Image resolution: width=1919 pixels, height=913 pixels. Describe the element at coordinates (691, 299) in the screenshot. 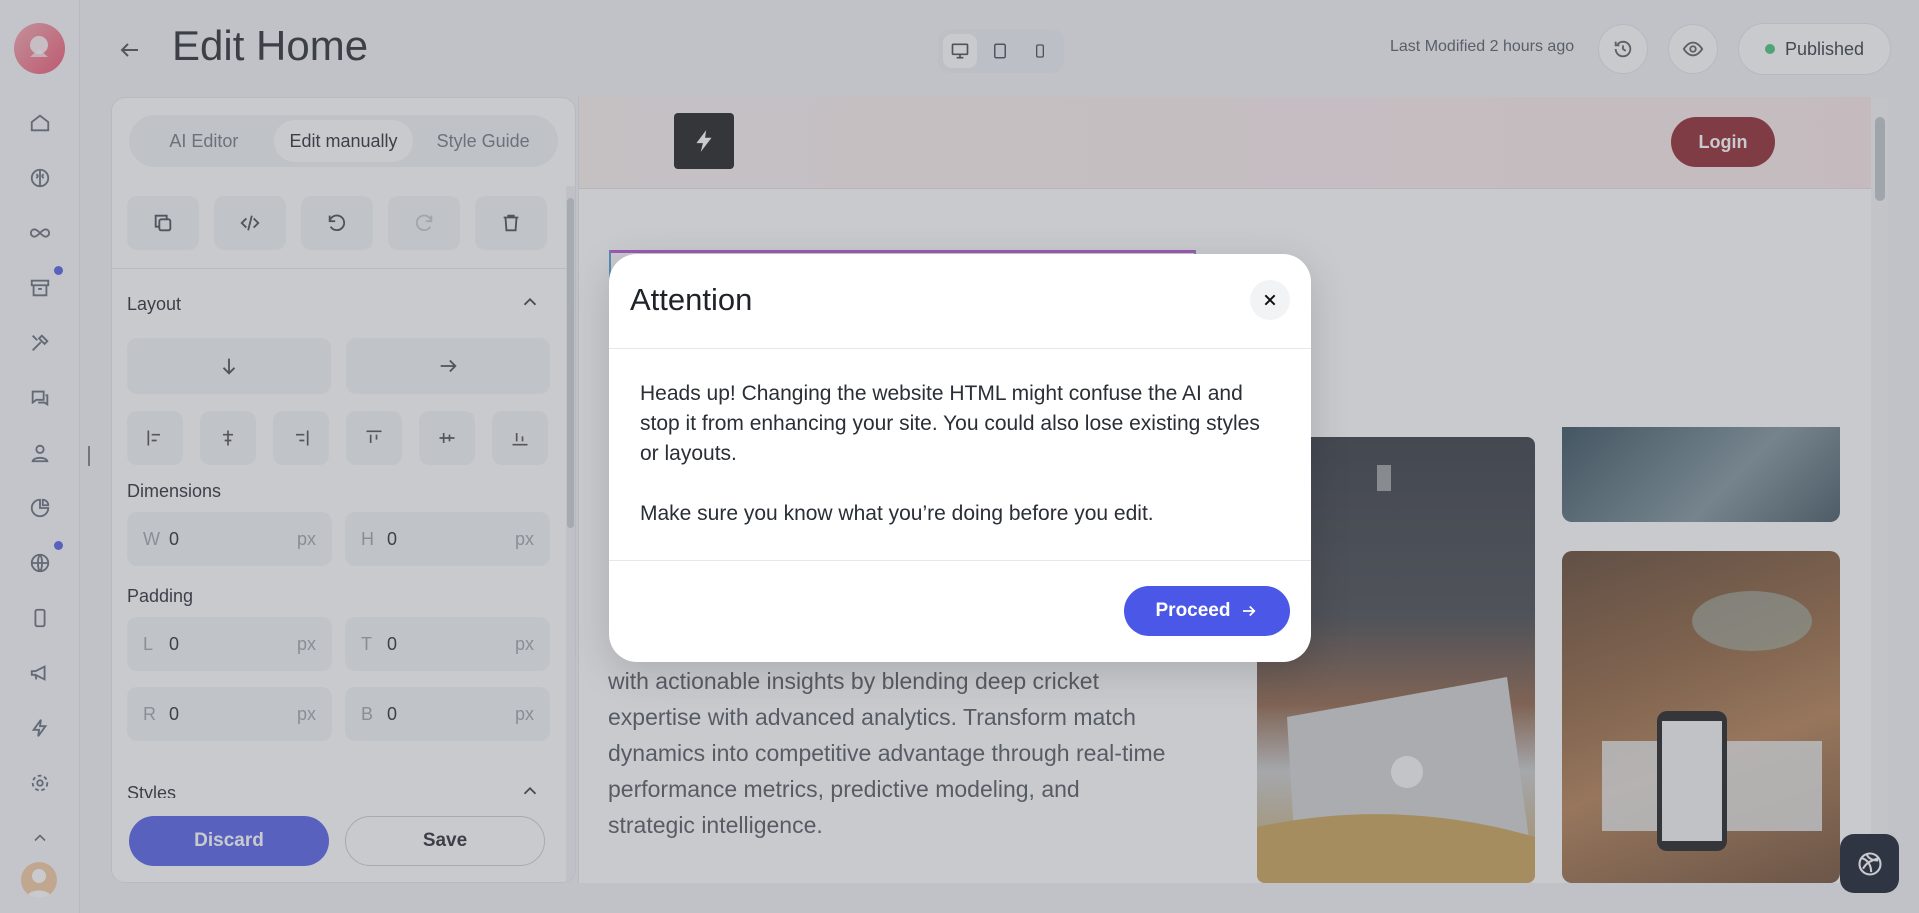

I see `modal-title: Attention` at that location.